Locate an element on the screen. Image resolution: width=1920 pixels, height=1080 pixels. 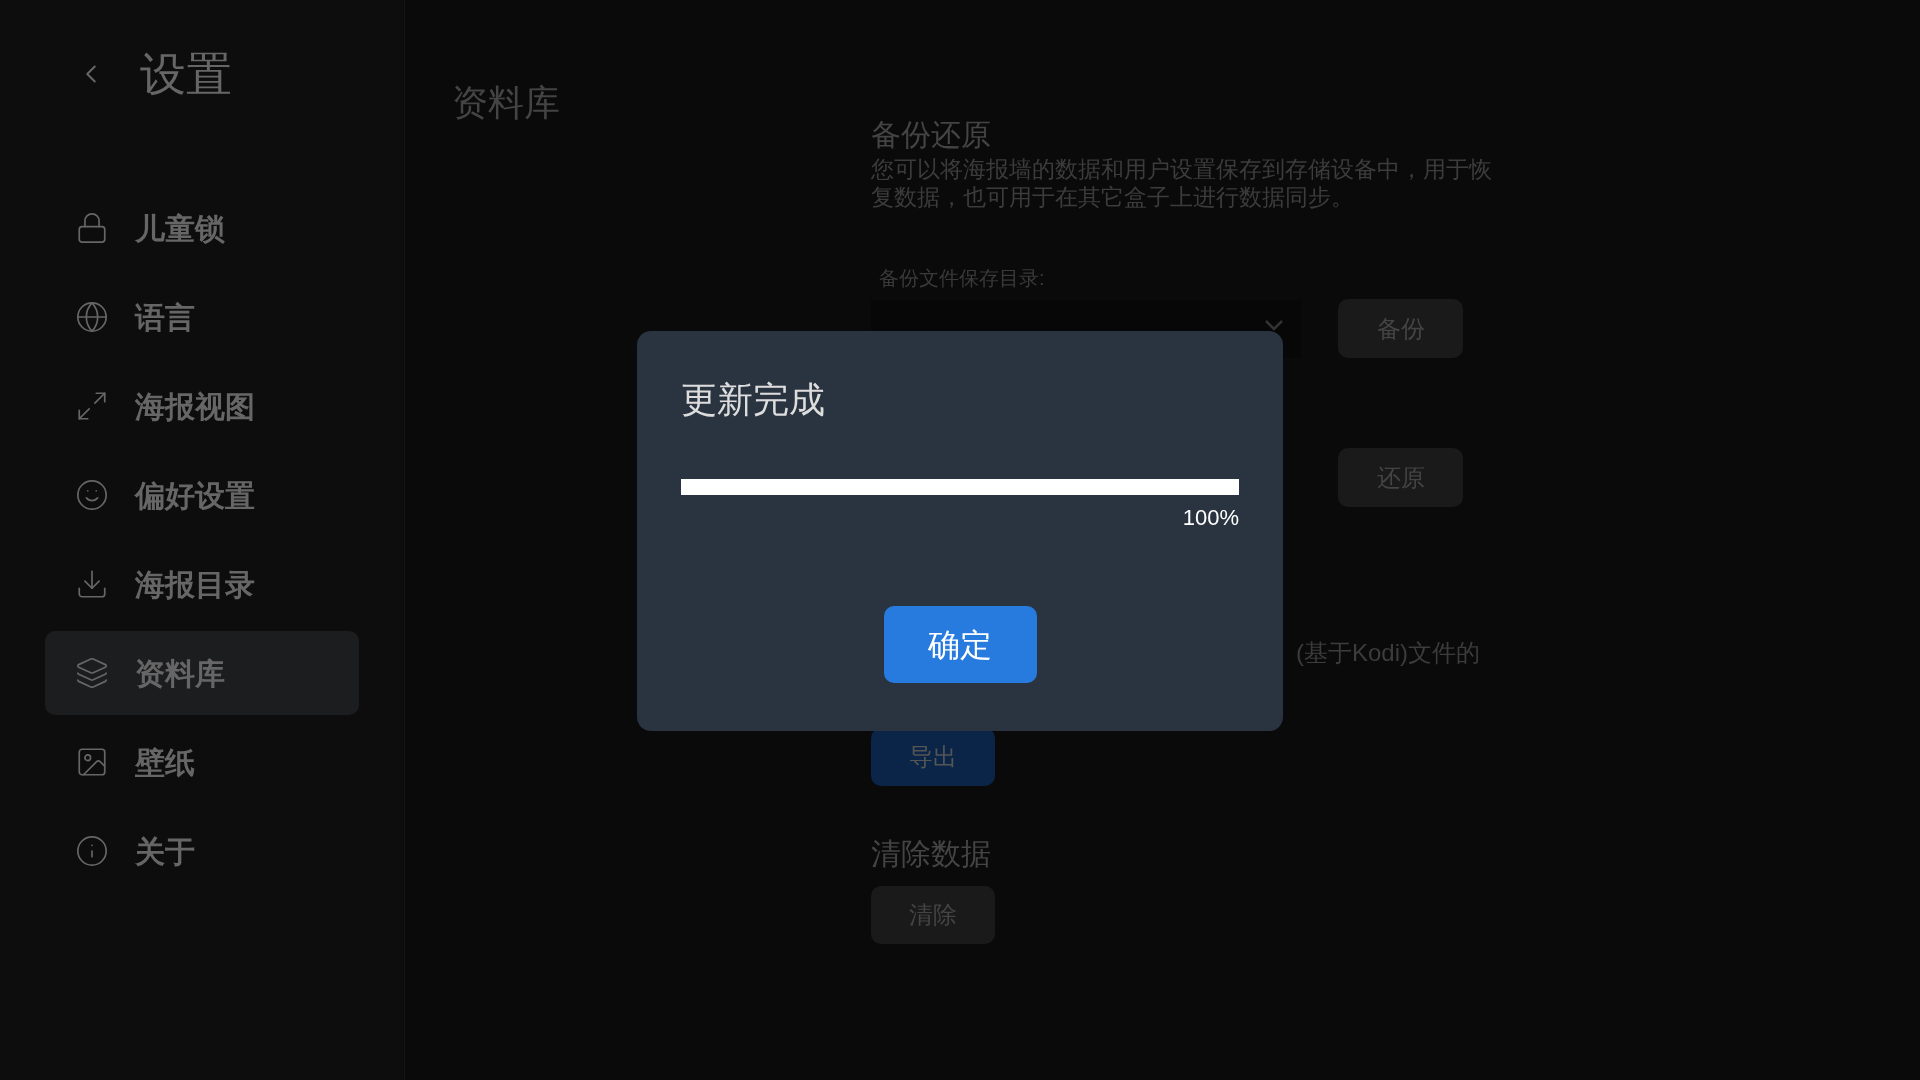
section-heading: 清除数据 is located at coordinates (931, 854).